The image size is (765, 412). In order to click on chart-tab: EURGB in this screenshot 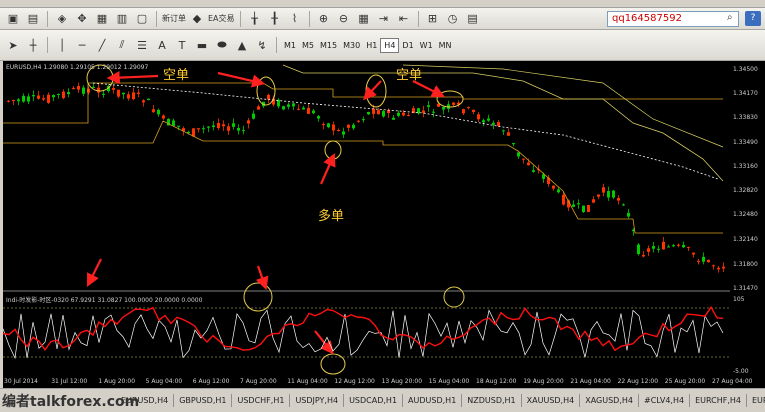, I will do `click(756, 400)`.